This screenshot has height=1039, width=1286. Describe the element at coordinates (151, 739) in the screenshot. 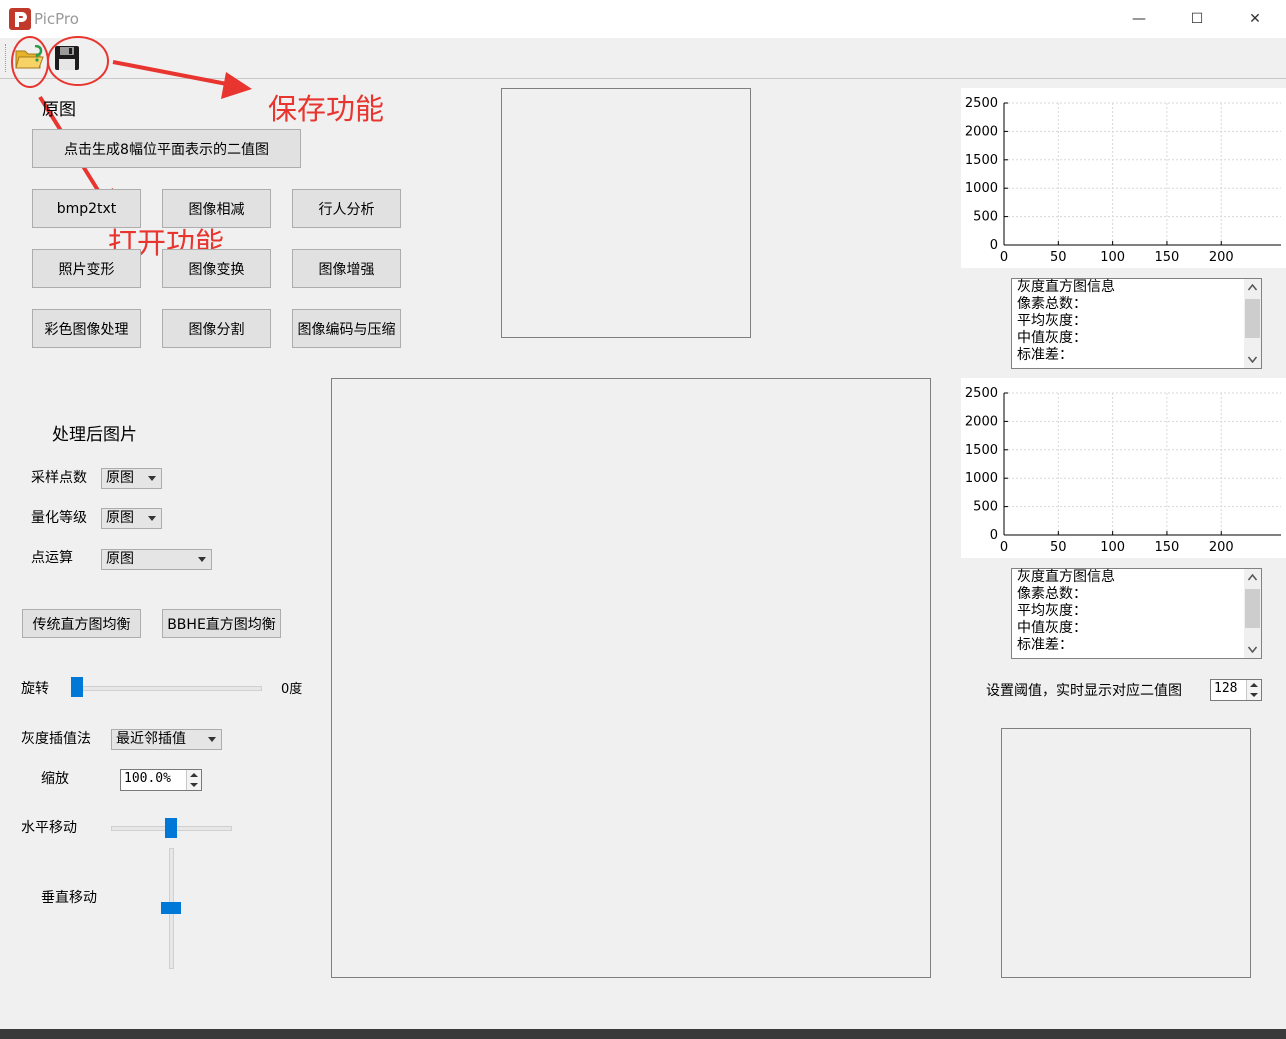

I see `interp-value: 最近邻插值` at that location.